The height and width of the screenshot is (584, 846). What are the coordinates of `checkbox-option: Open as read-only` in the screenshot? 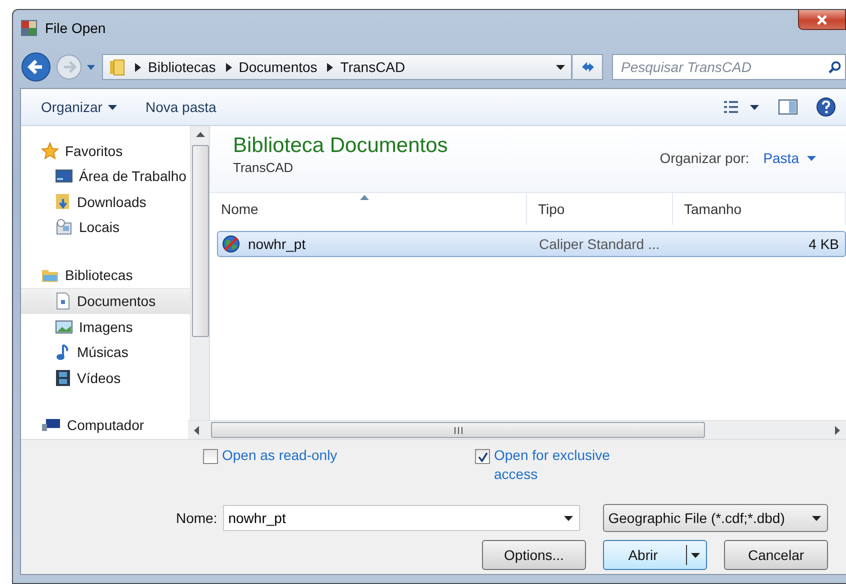 It's located at (339, 470).